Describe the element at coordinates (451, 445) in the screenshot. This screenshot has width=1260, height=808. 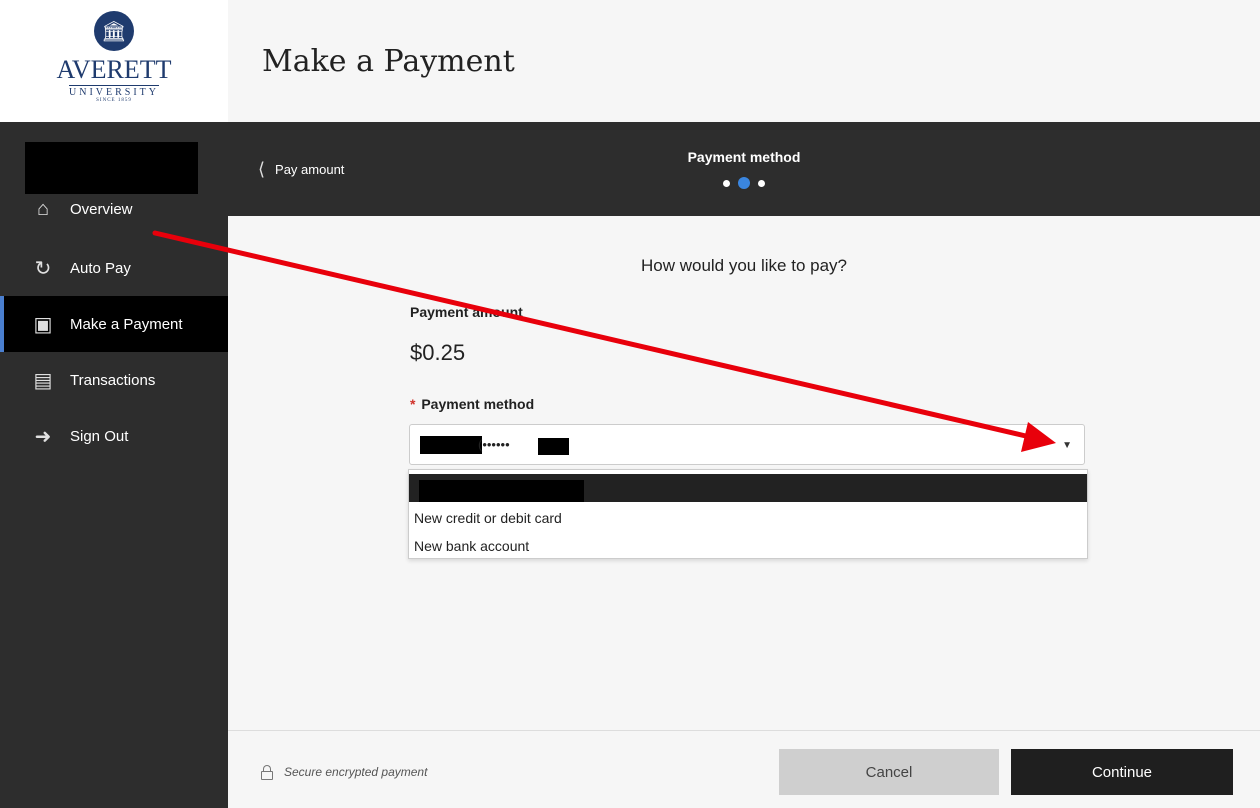
I see `redacted-method-name` at that location.